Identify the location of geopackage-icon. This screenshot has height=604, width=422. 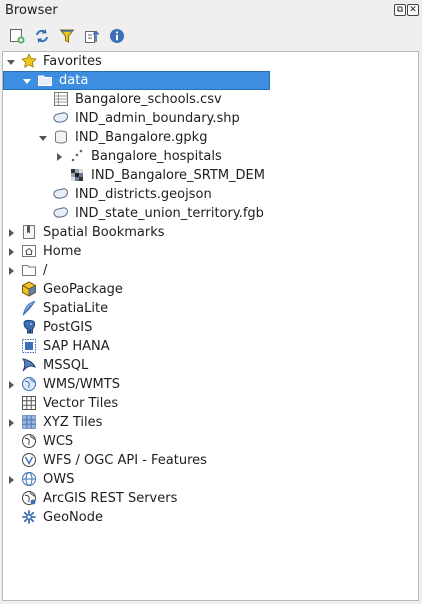
(29, 289).